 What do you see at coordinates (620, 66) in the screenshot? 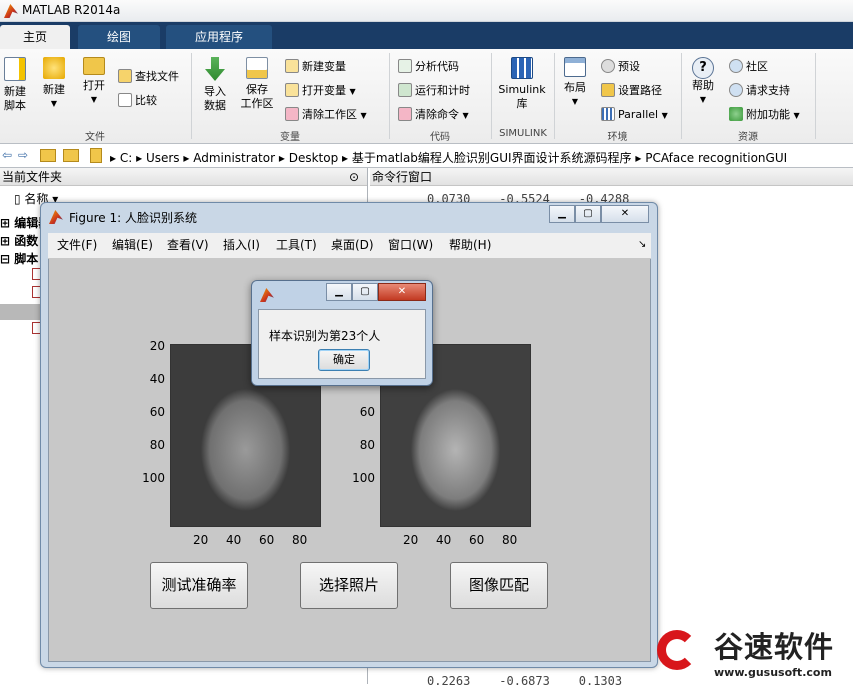
I see `preferences-button: 预设` at bounding box center [620, 66].